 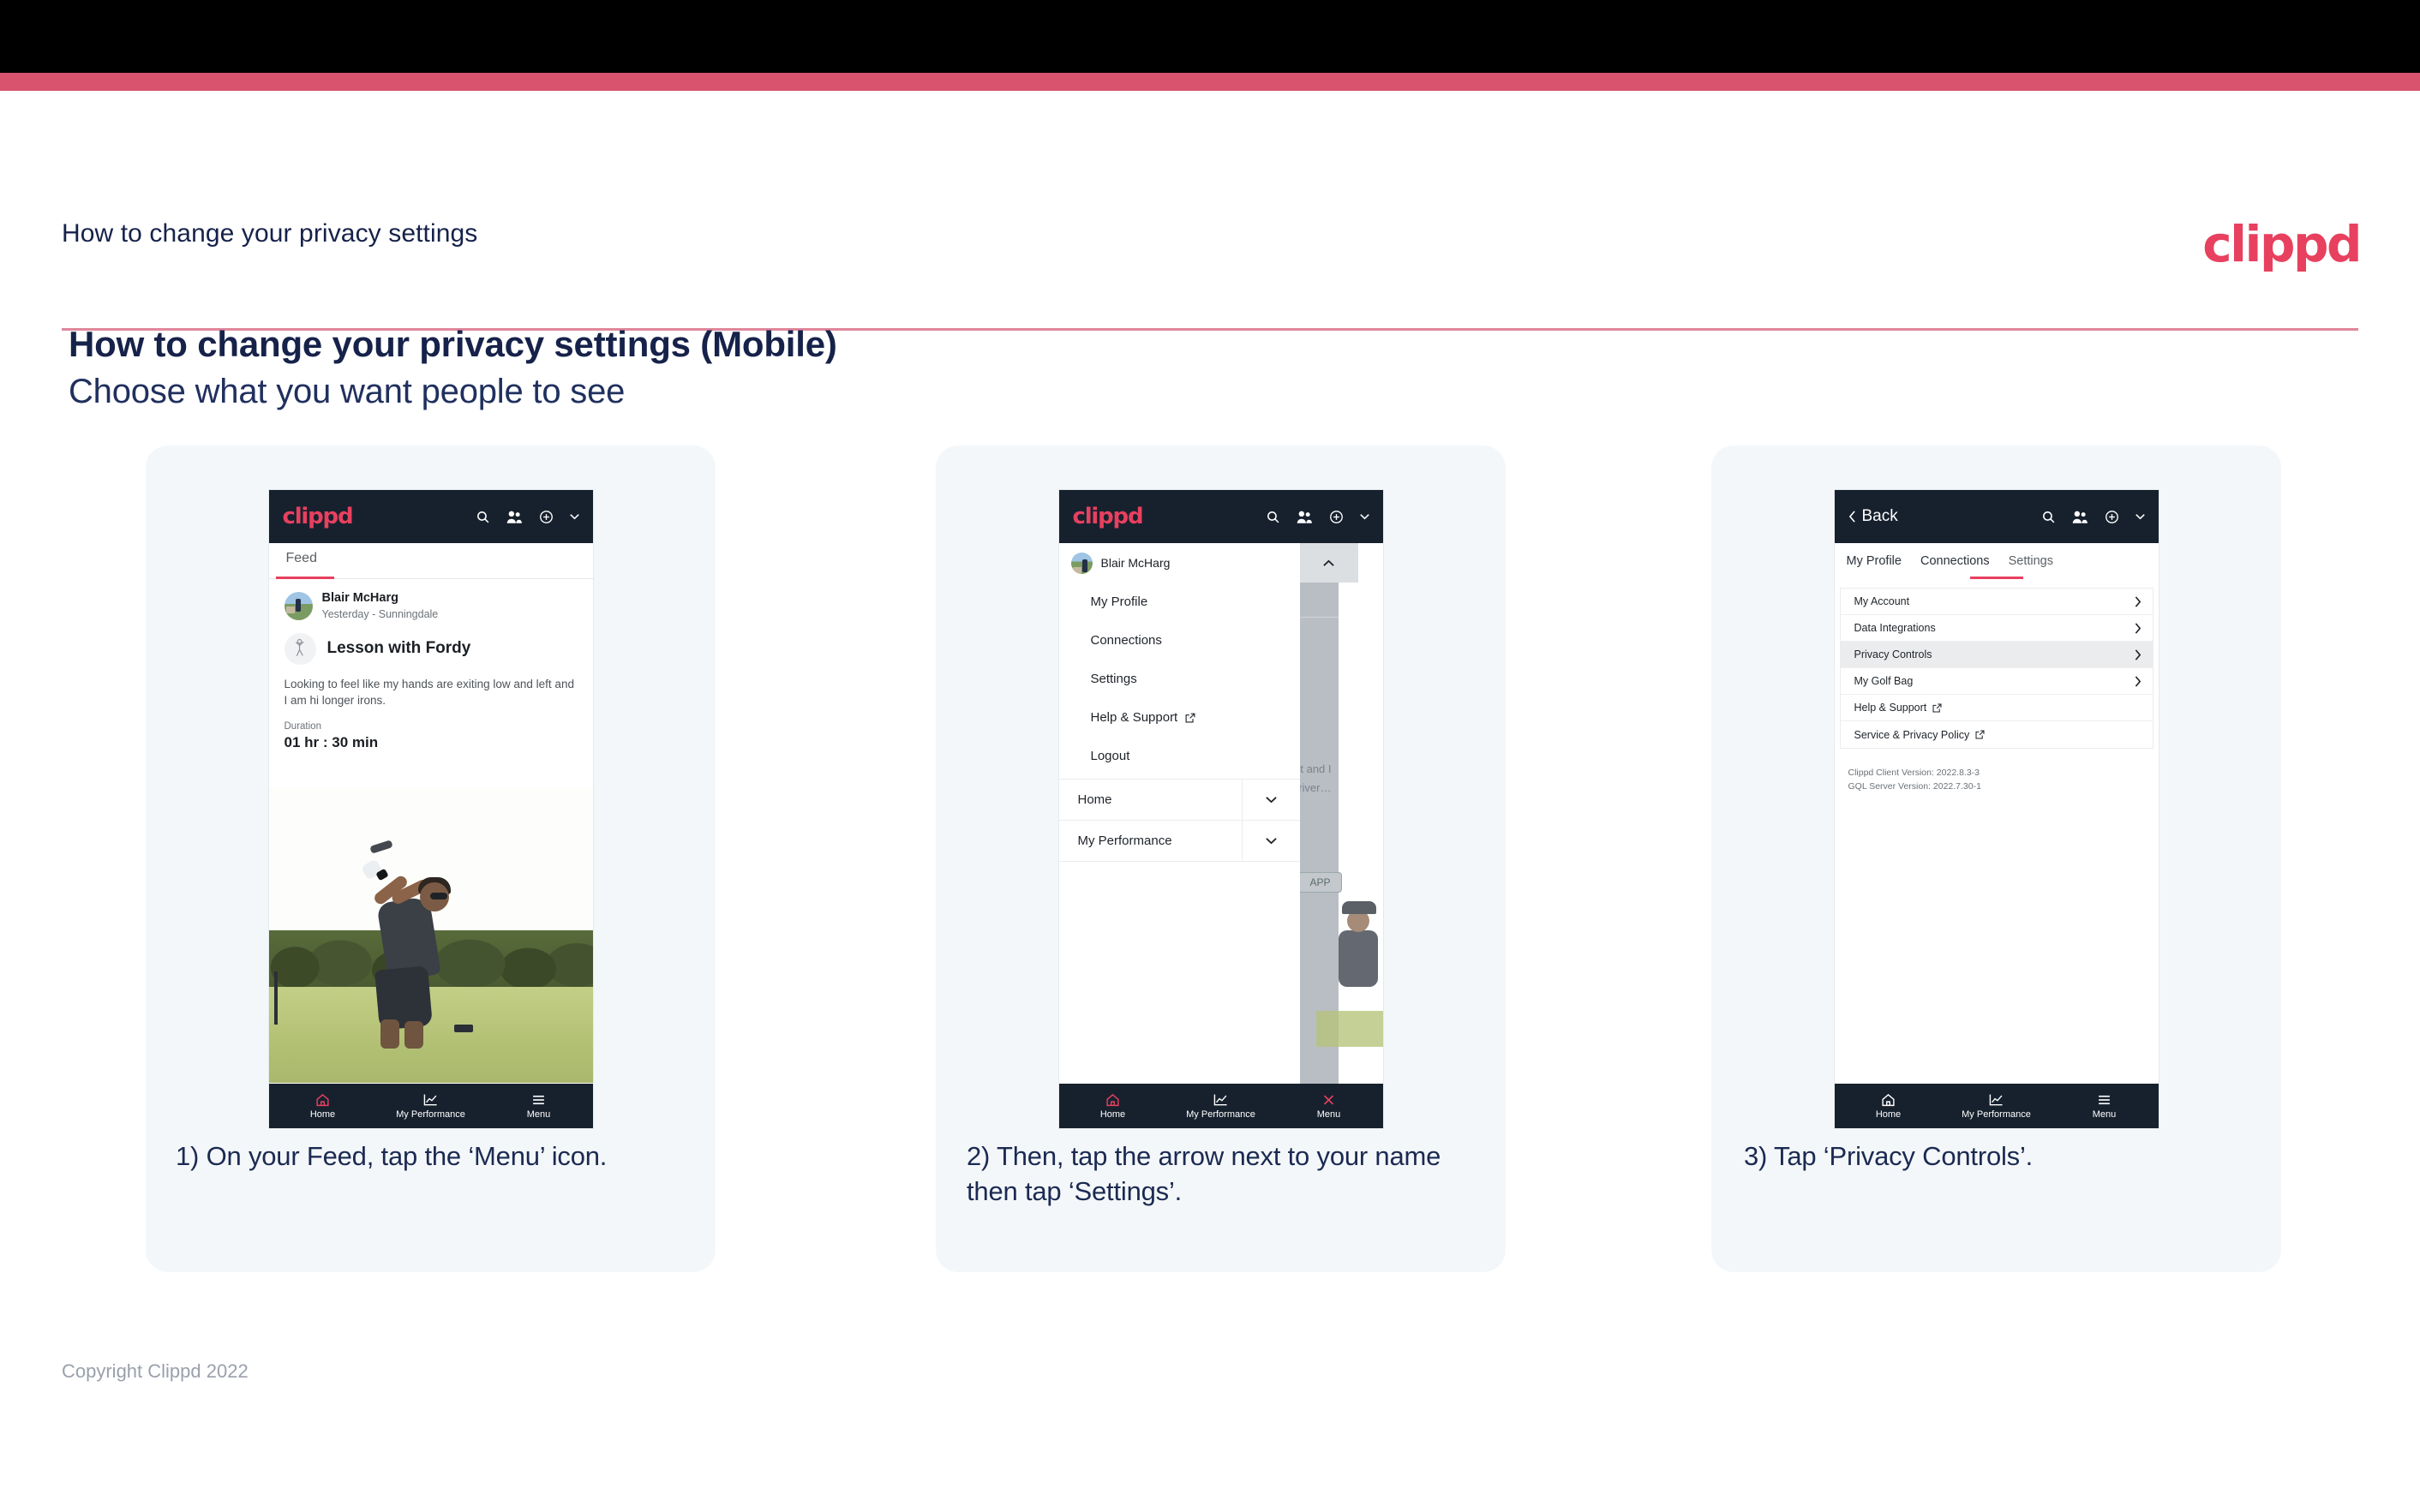 I want to click on drawer-item-label: My Profile, so click(x=1119, y=602).